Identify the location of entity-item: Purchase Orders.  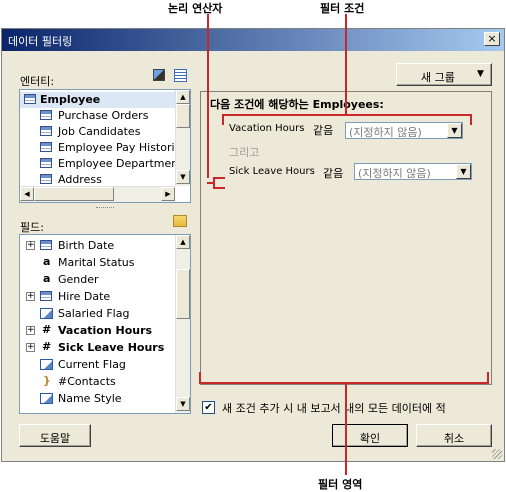
(97, 116).